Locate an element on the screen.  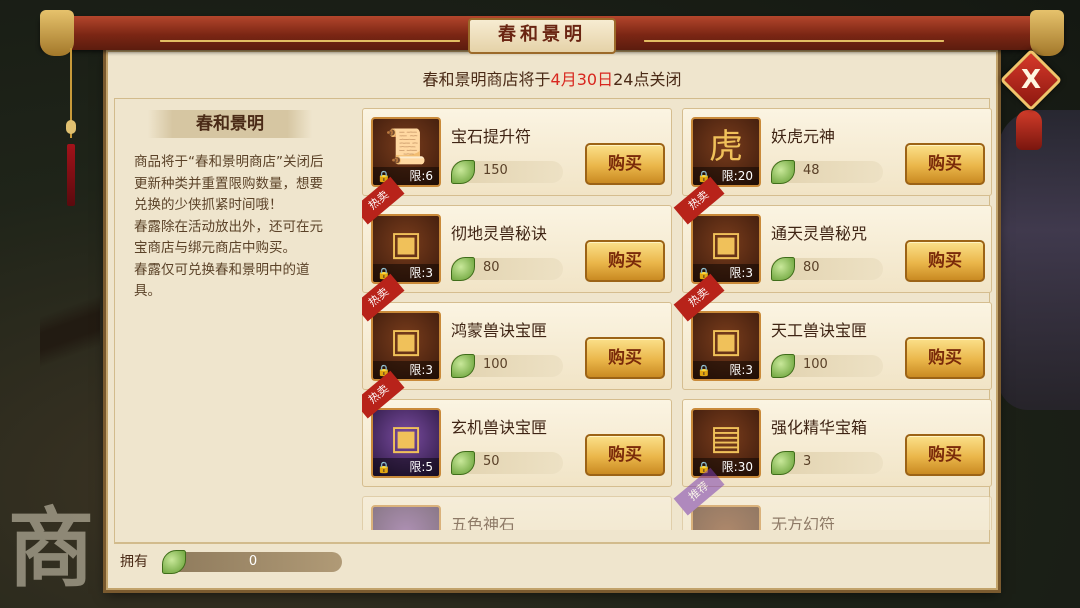
item-price: 50 is located at coordinates (507, 463).